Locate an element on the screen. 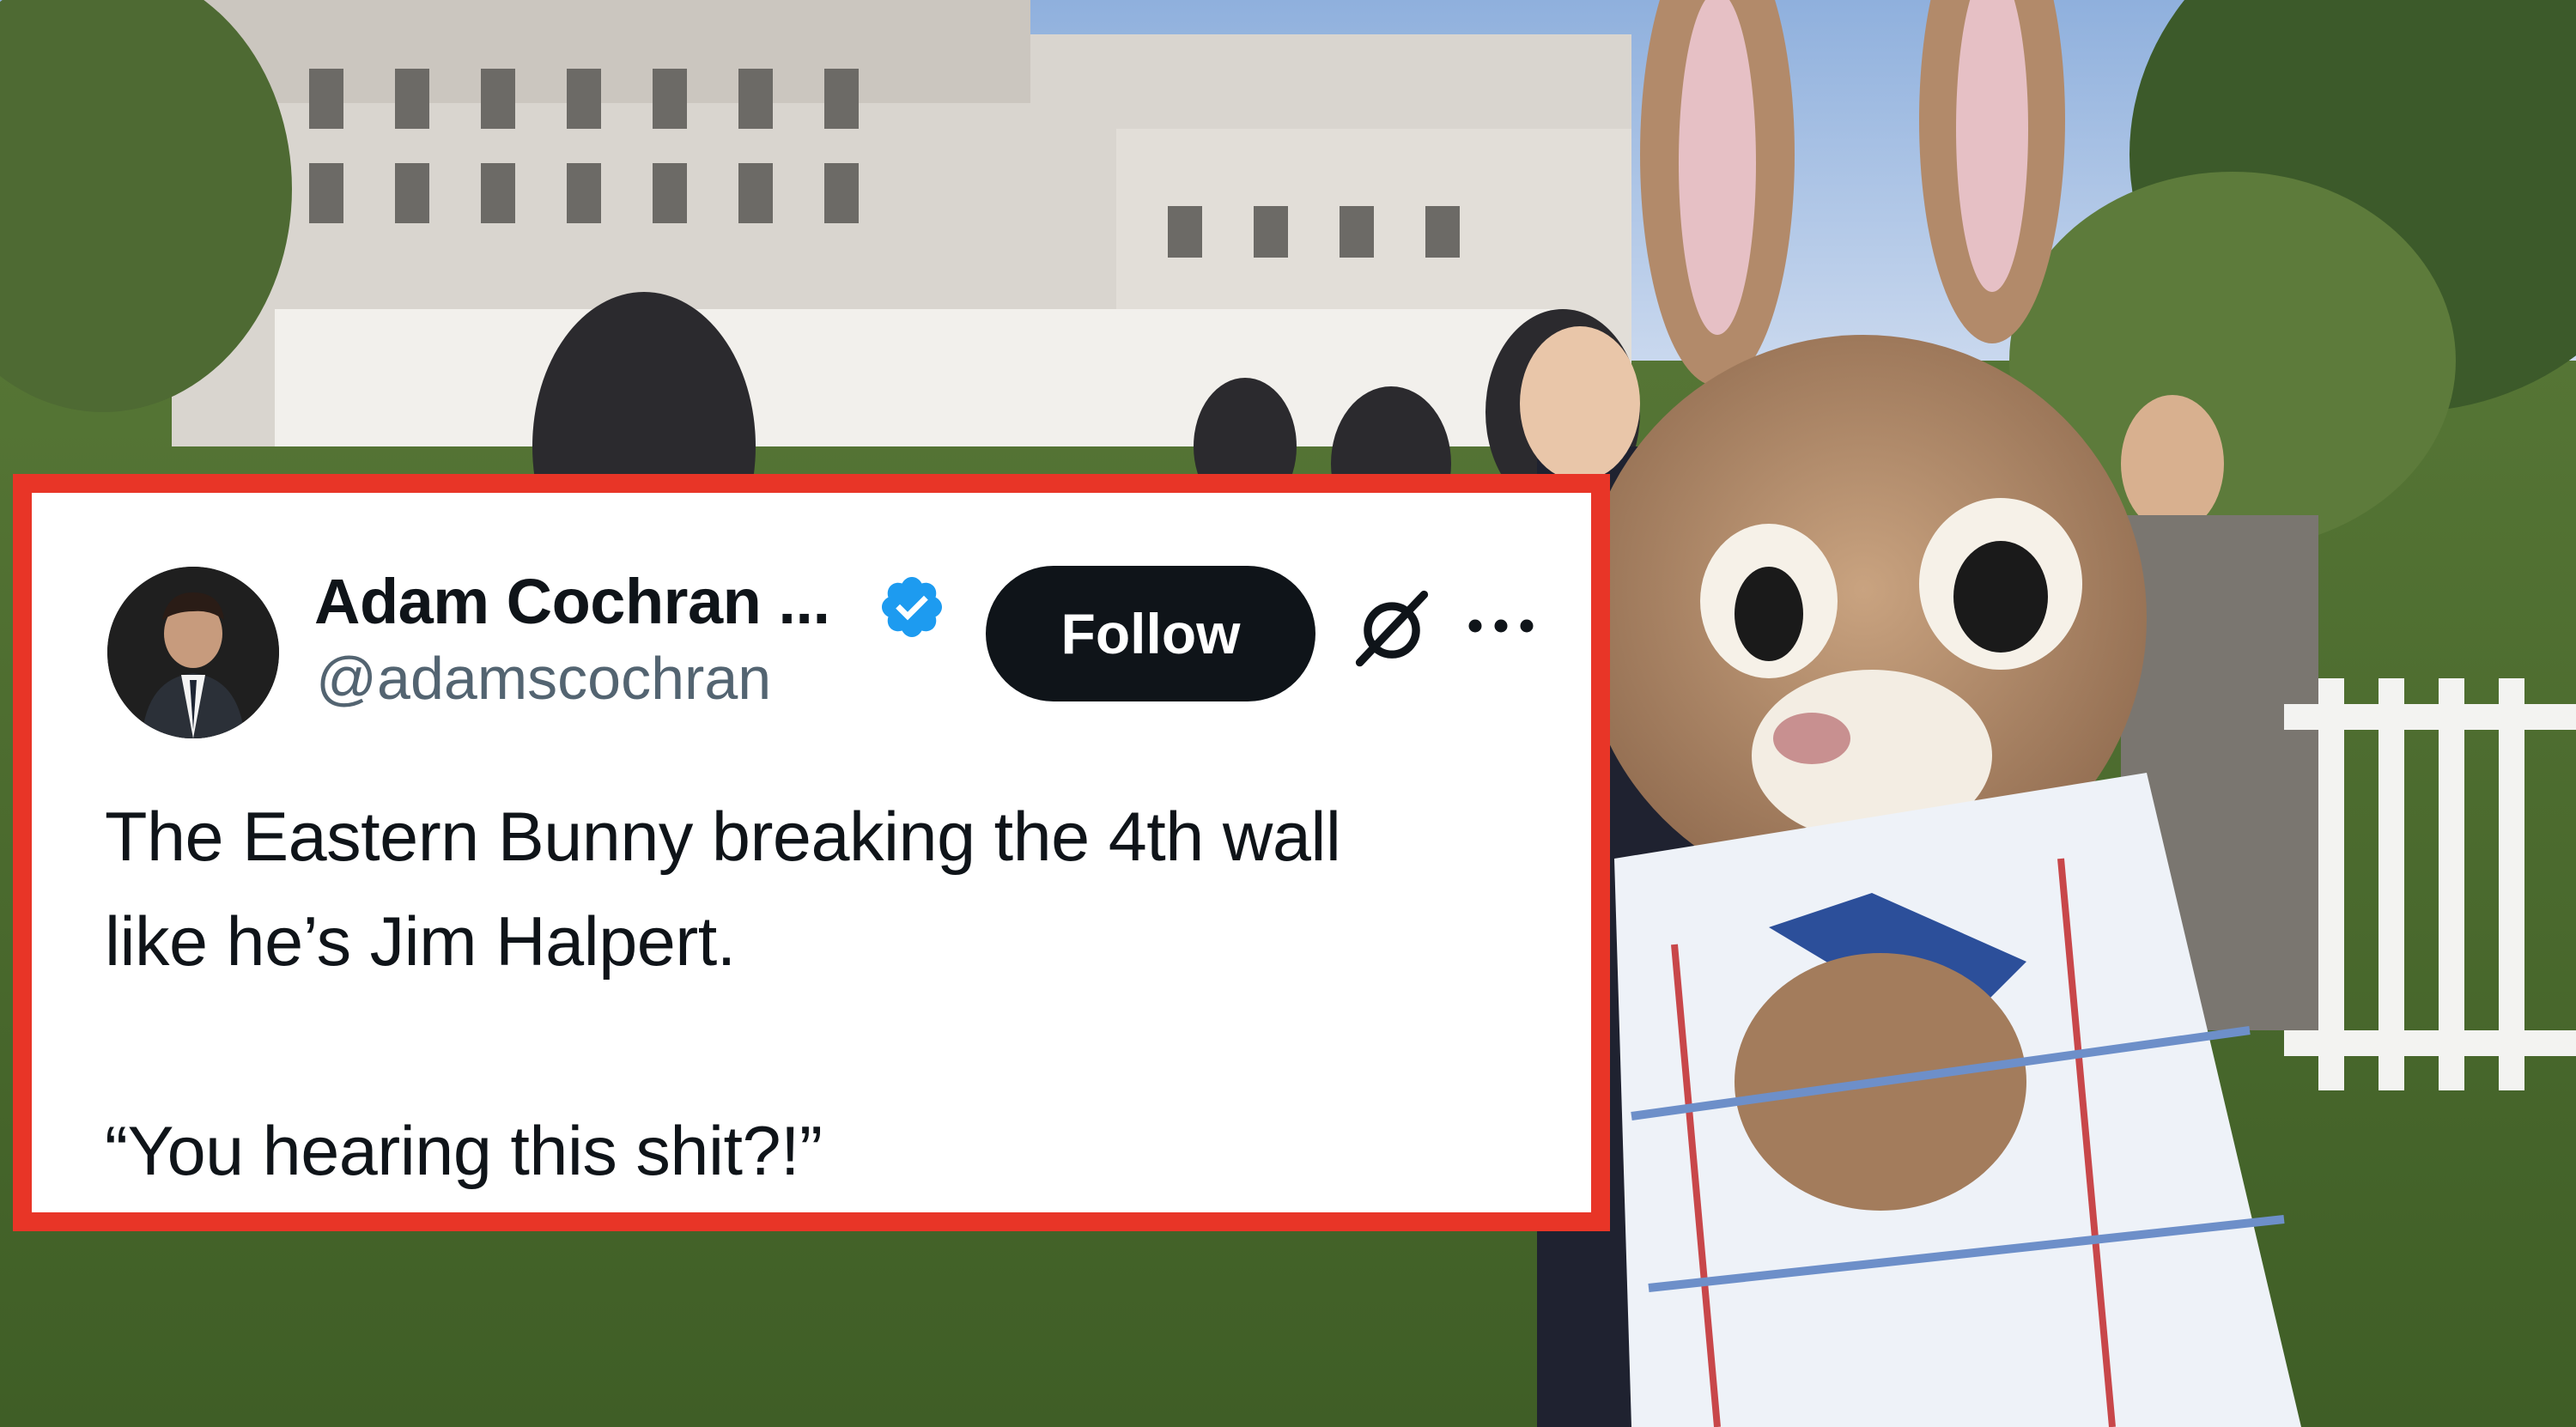 This screenshot has width=2576, height=1427. x-logo-icon is located at coordinates (1392, 626).